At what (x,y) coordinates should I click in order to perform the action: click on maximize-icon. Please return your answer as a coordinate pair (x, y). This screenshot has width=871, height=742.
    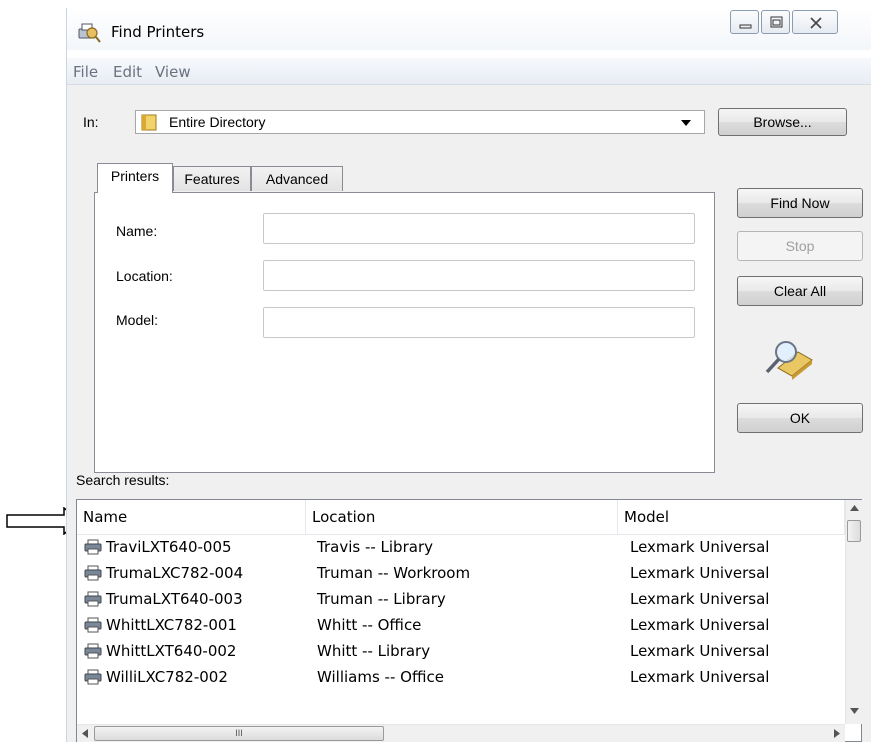
    Looking at the image, I should click on (776, 22).